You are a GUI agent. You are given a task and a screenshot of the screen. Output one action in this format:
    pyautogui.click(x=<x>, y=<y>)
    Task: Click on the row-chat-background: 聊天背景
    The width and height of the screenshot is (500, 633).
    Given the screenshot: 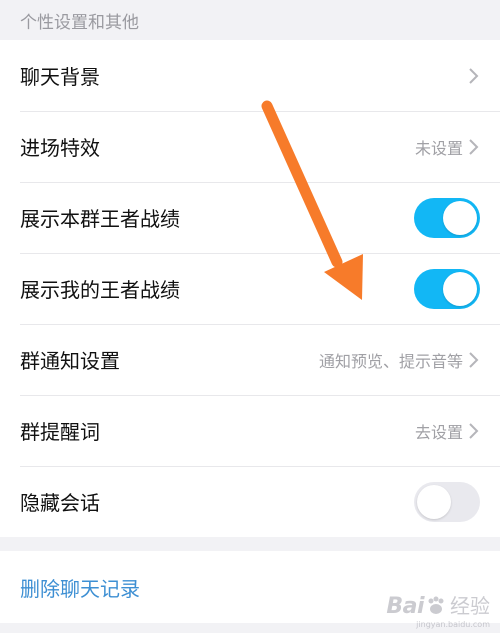 What is the action you would take?
    pyautogui.click(x=250, y=75)
    